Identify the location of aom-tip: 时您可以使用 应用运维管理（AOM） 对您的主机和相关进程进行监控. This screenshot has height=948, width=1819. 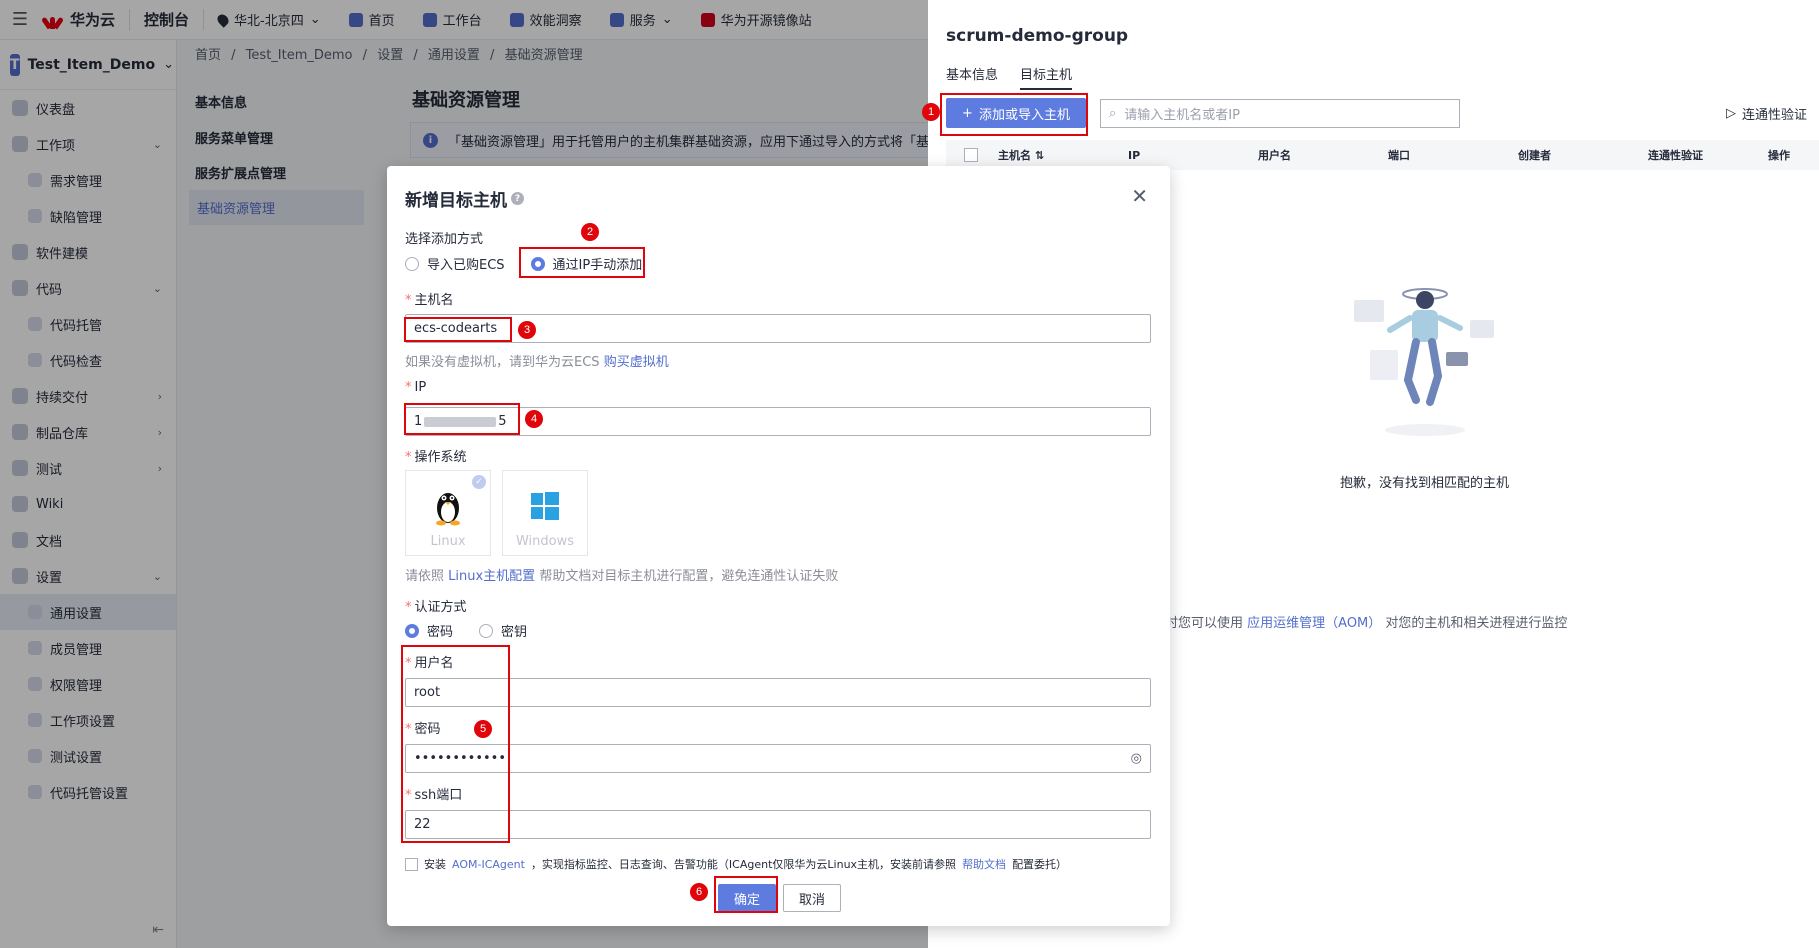
(1366, 621).